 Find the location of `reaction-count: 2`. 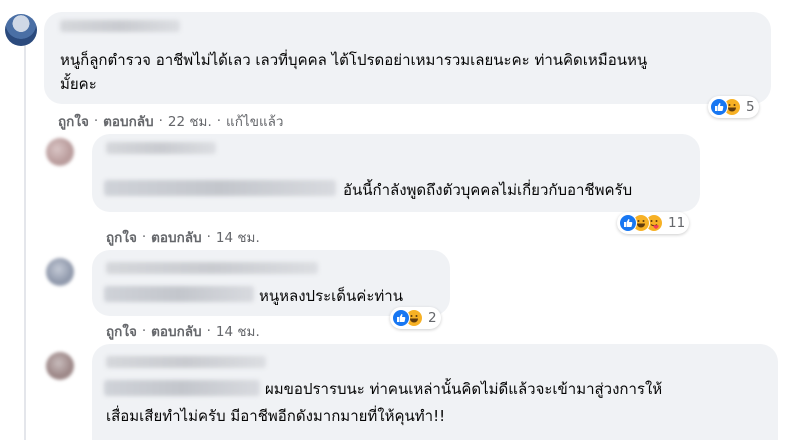

reaction-count: 2 is located at coordinates (432, 318).